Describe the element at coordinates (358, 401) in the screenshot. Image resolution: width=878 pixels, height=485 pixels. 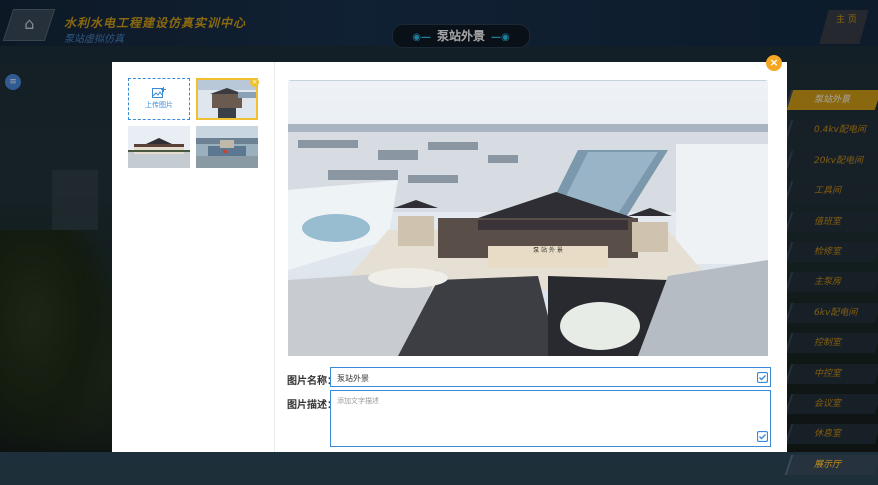
I see `image-desc-placeholder: 添加文字描述` at that location.